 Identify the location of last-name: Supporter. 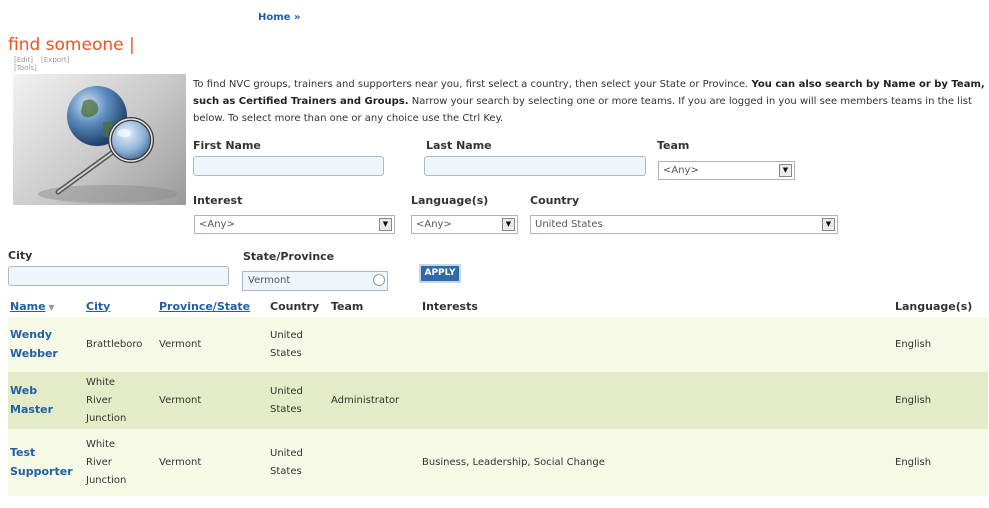
(41, 471).